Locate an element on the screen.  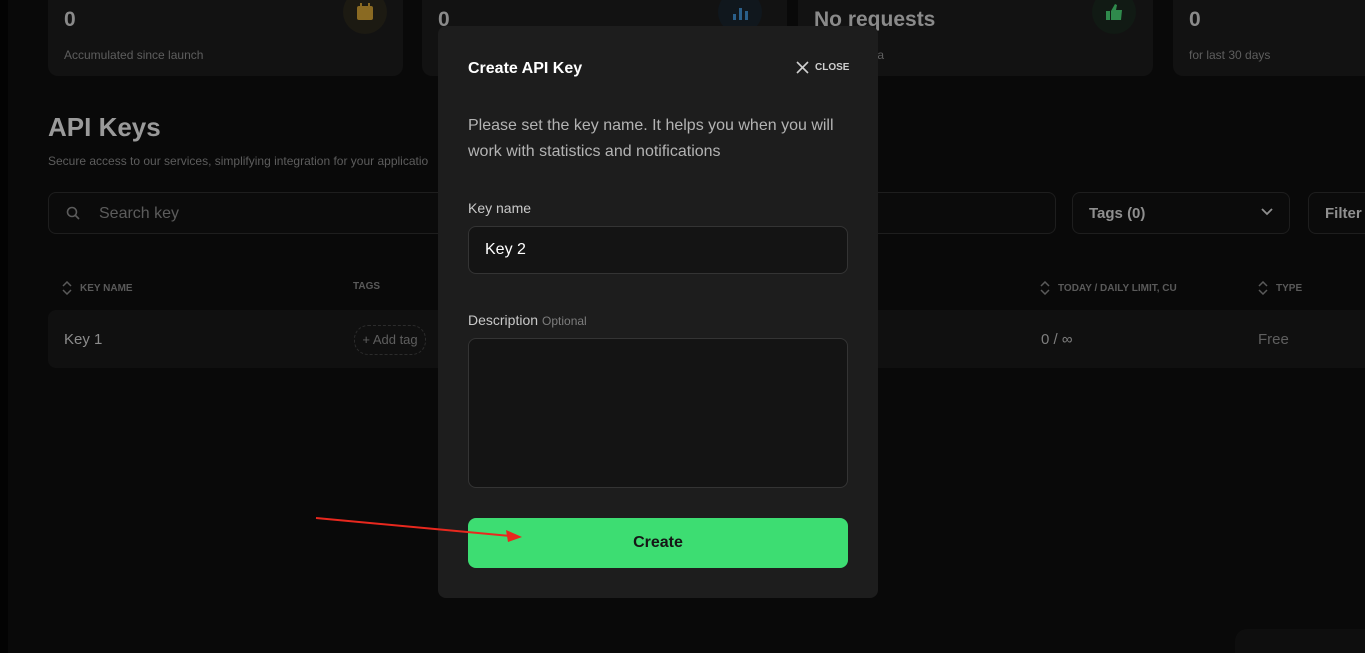
key-name-label: Key name is located at coordinates (500, 208).